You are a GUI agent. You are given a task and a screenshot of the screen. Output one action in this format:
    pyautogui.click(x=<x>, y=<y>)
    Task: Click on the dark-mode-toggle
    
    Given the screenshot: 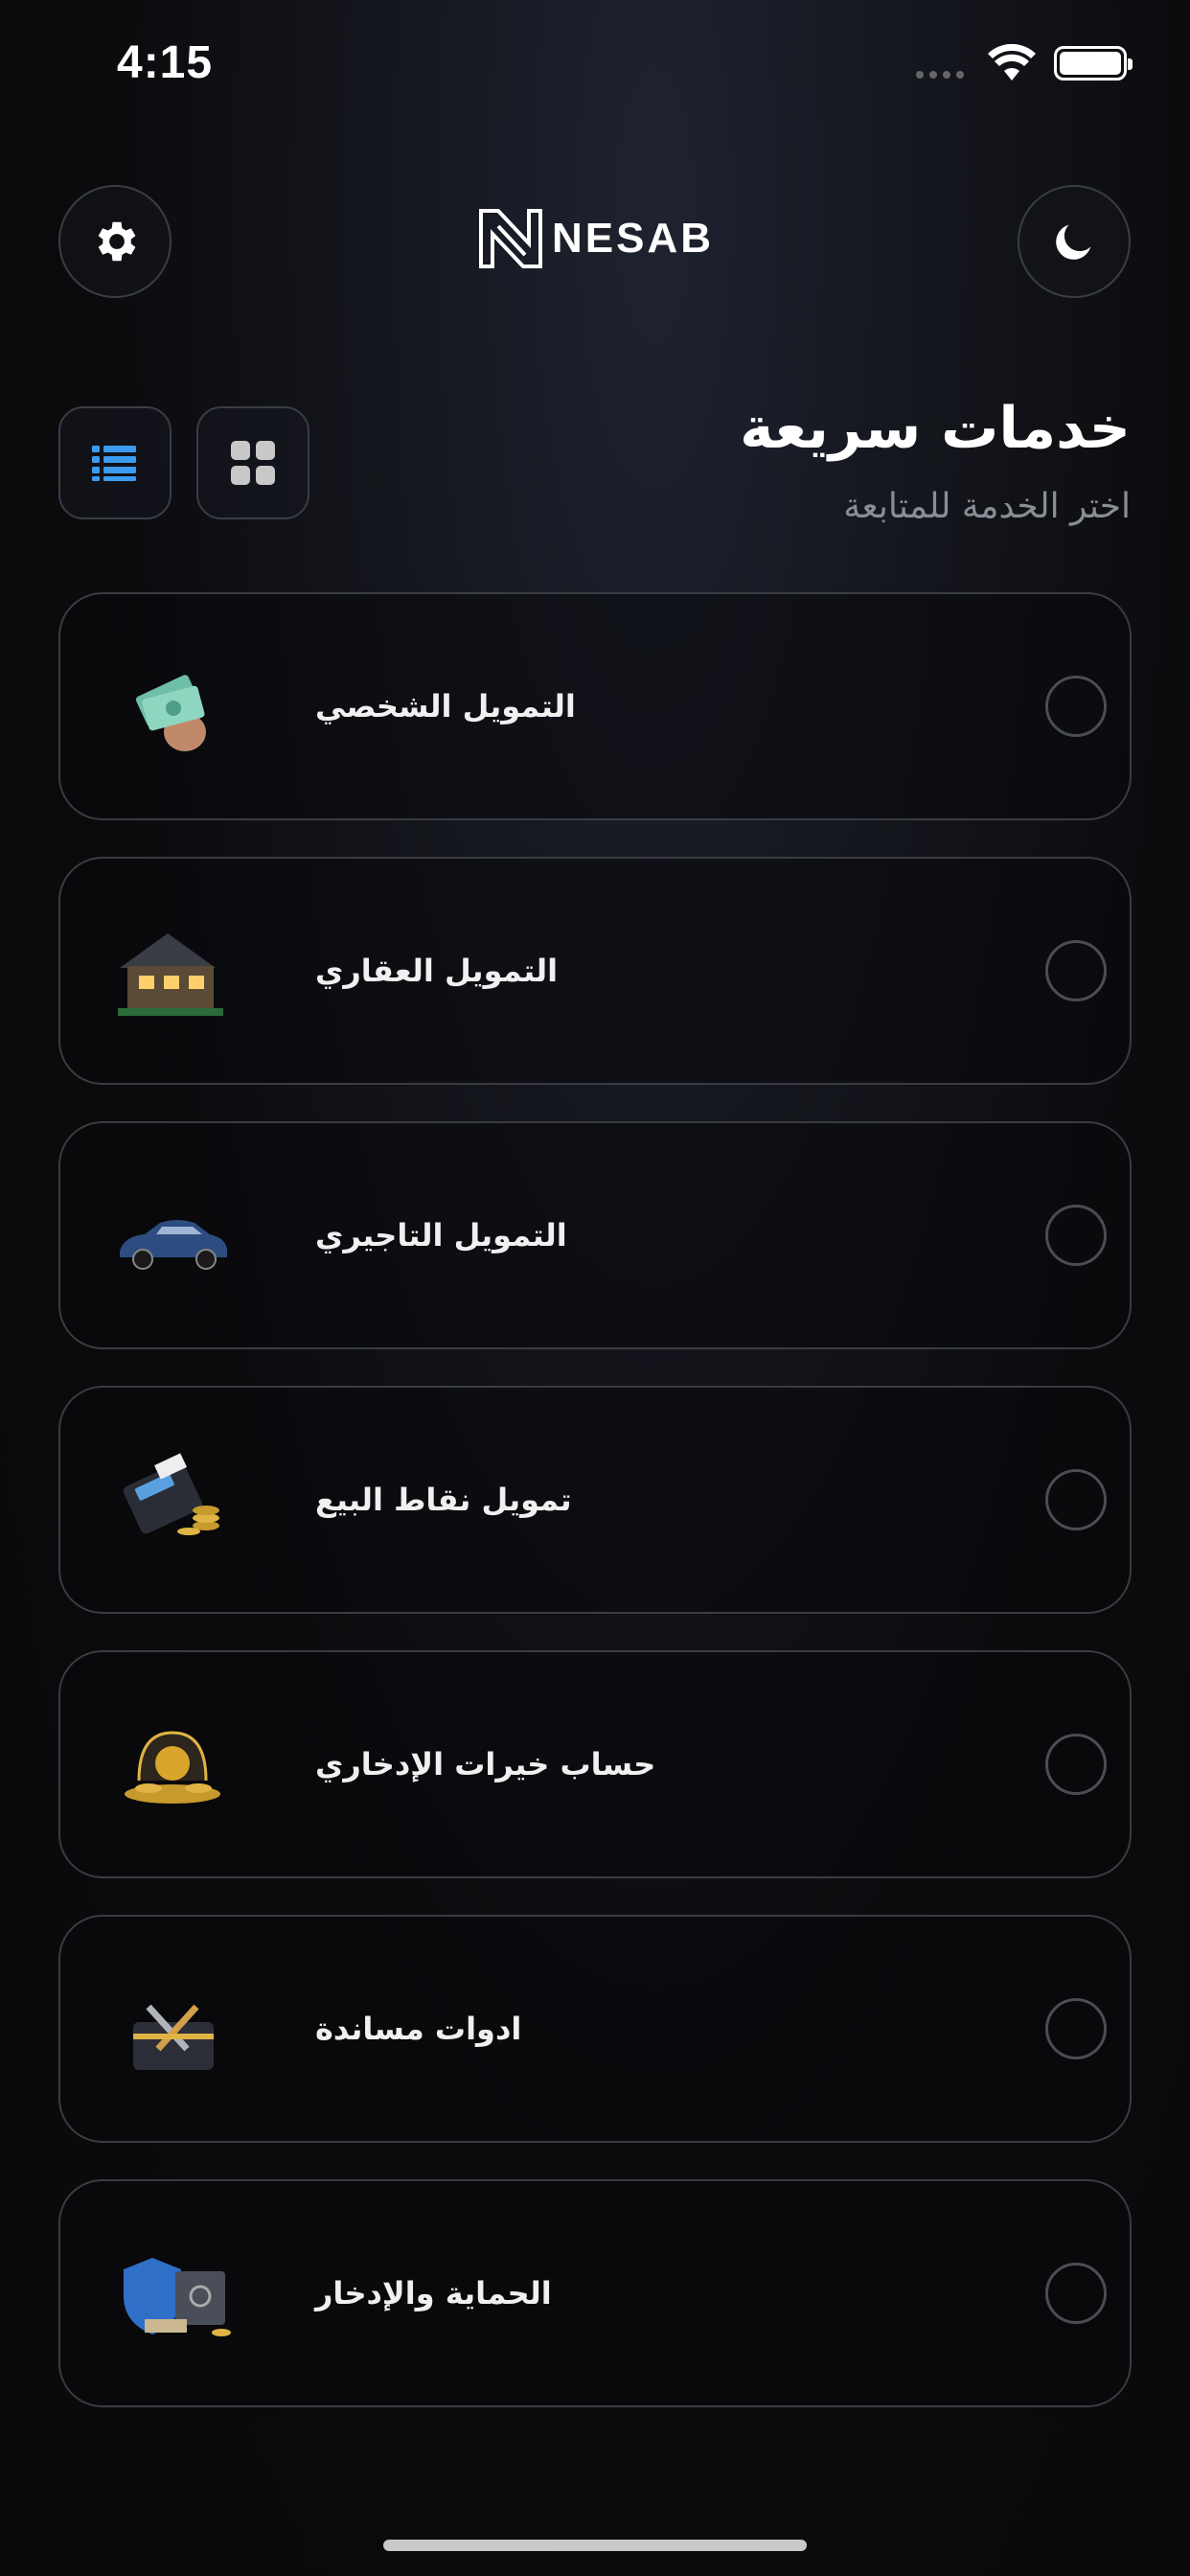 What is the action you would take?
    pyautogui.click(x=1074, y=241)
    